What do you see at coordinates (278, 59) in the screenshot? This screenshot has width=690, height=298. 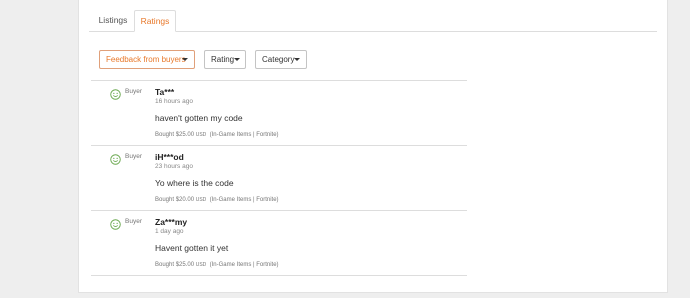 I see `category-filter-label: Category` at bounding box center [278, 59].